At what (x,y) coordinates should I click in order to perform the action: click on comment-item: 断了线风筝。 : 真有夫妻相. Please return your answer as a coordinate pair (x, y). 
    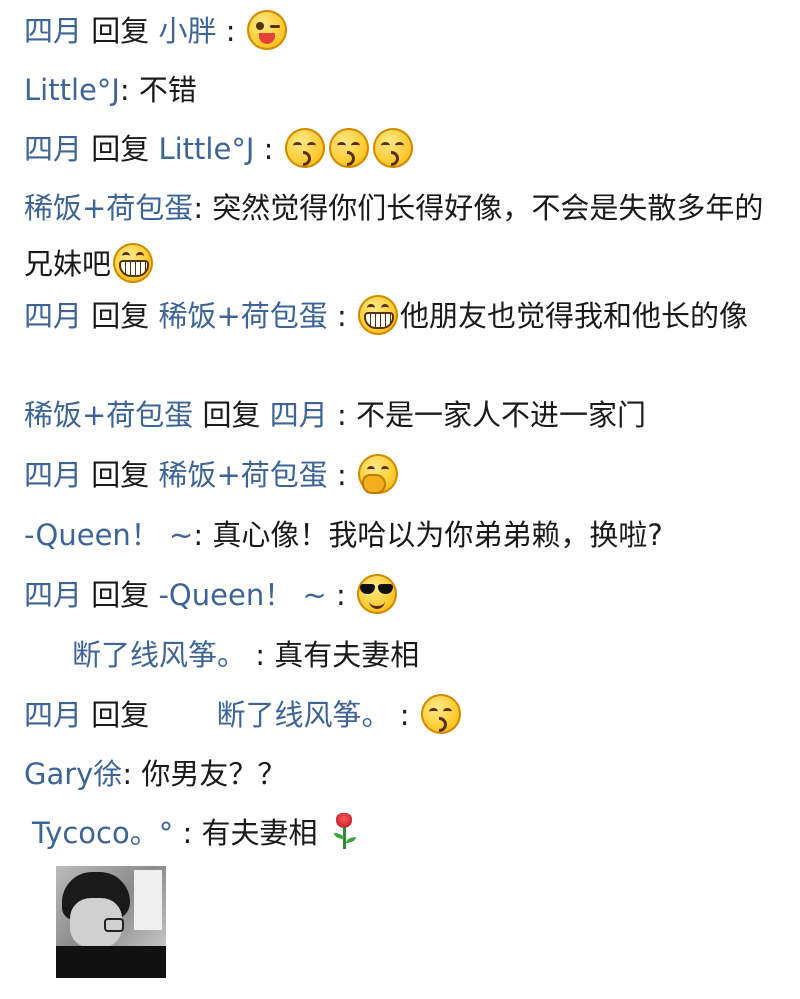
    Looking at the image, I should click on (404, 655).